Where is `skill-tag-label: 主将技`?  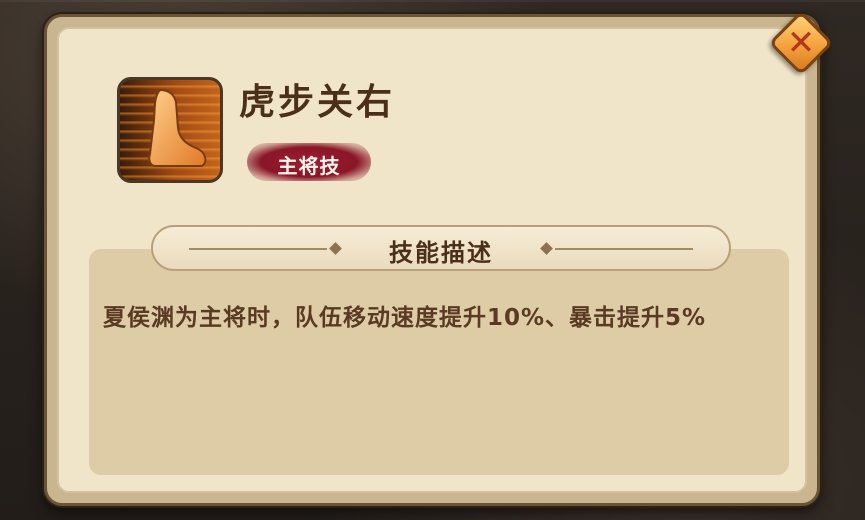
skill-tag-label: 主将技 is located at coordinates (309, 166).